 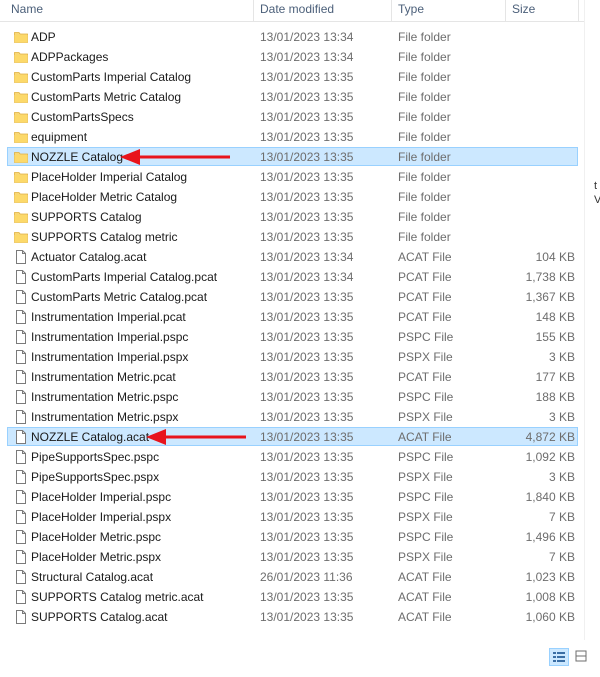 I want to click on large-icons-view-button, so click(x=582, y=657).